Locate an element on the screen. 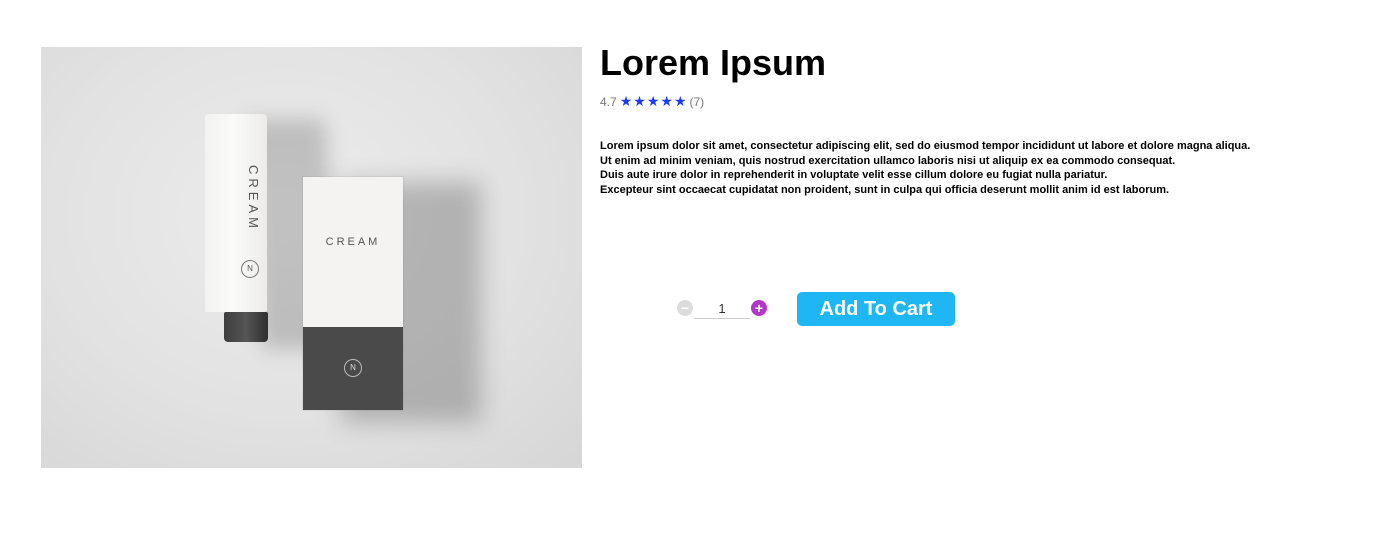  box-logo: N is located at coordinates (353, 368).